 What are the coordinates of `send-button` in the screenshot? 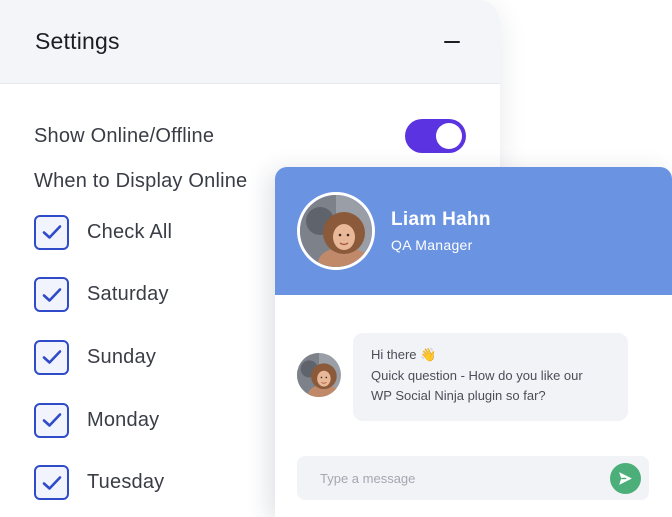 It's located at (625, 478).